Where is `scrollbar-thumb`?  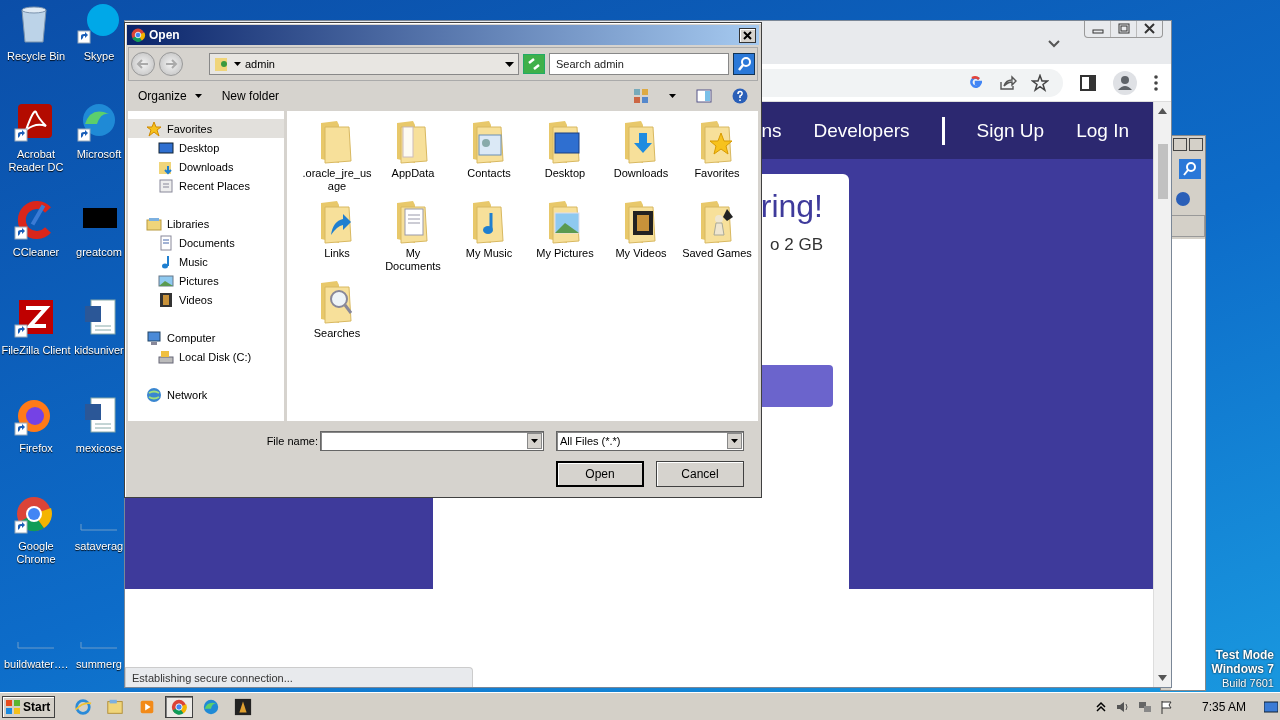 scrollbar-thumb is located at coordinates (1162, 171).